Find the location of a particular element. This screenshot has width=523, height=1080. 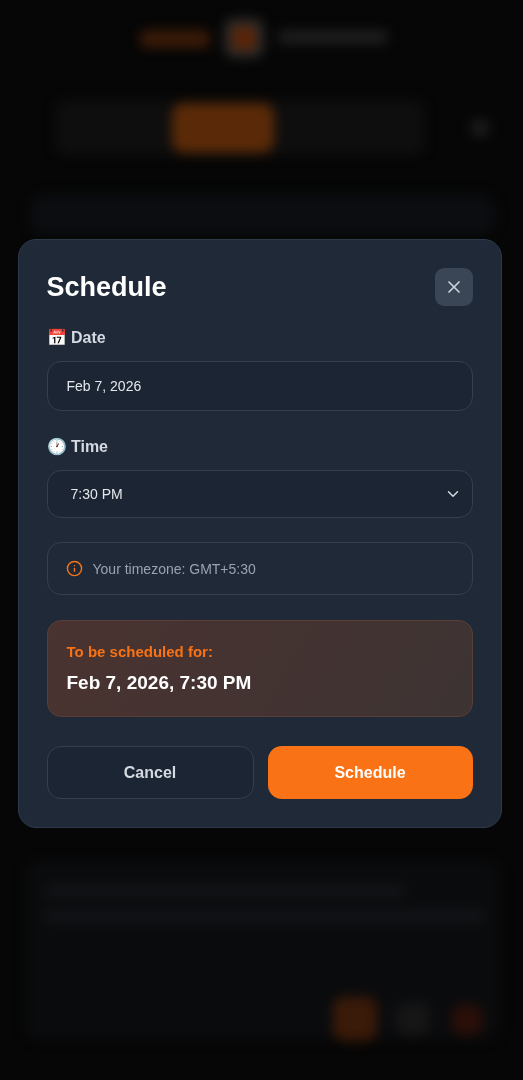

info-icon is located at coordinates (74, 568).